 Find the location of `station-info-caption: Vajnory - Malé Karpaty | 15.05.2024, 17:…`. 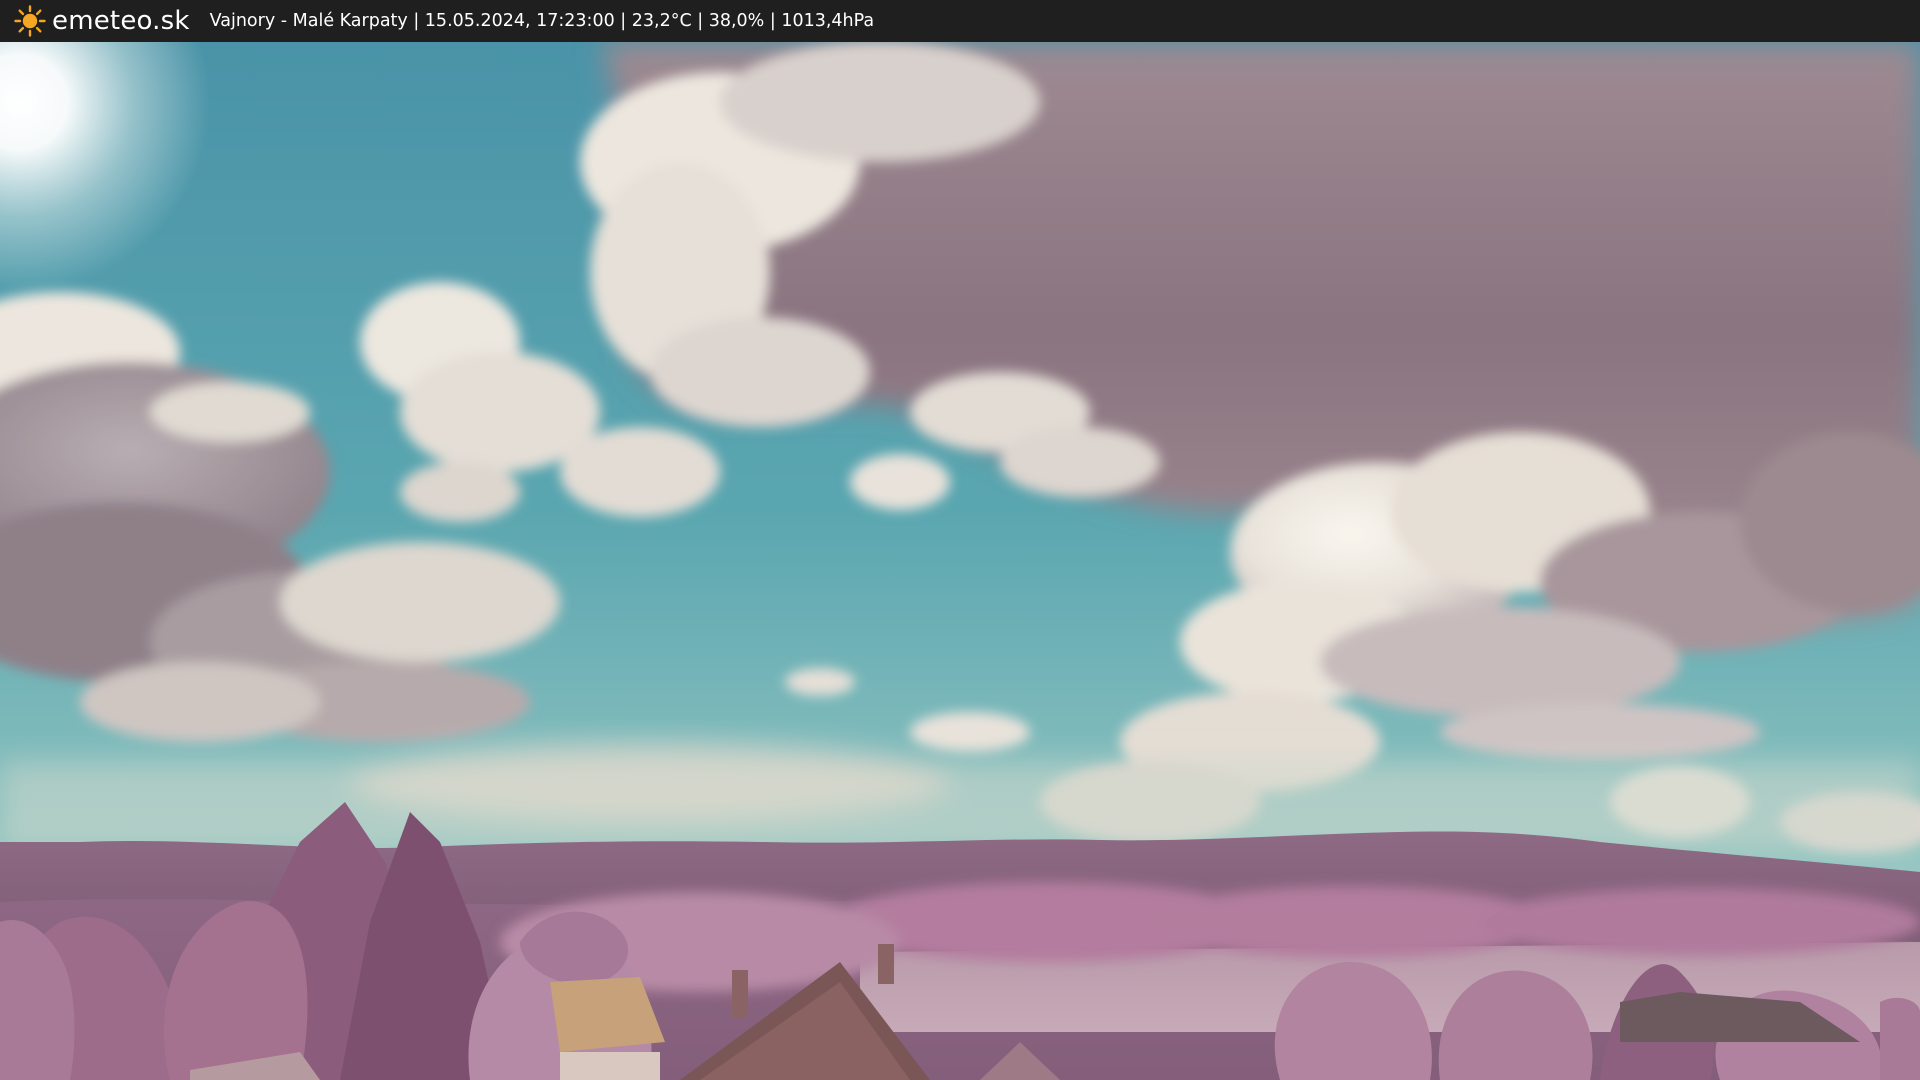

station-info-caption: Vajnory - Malé Karpaty | 15.05.2024, 17:… is located at coordinates (542, 21).